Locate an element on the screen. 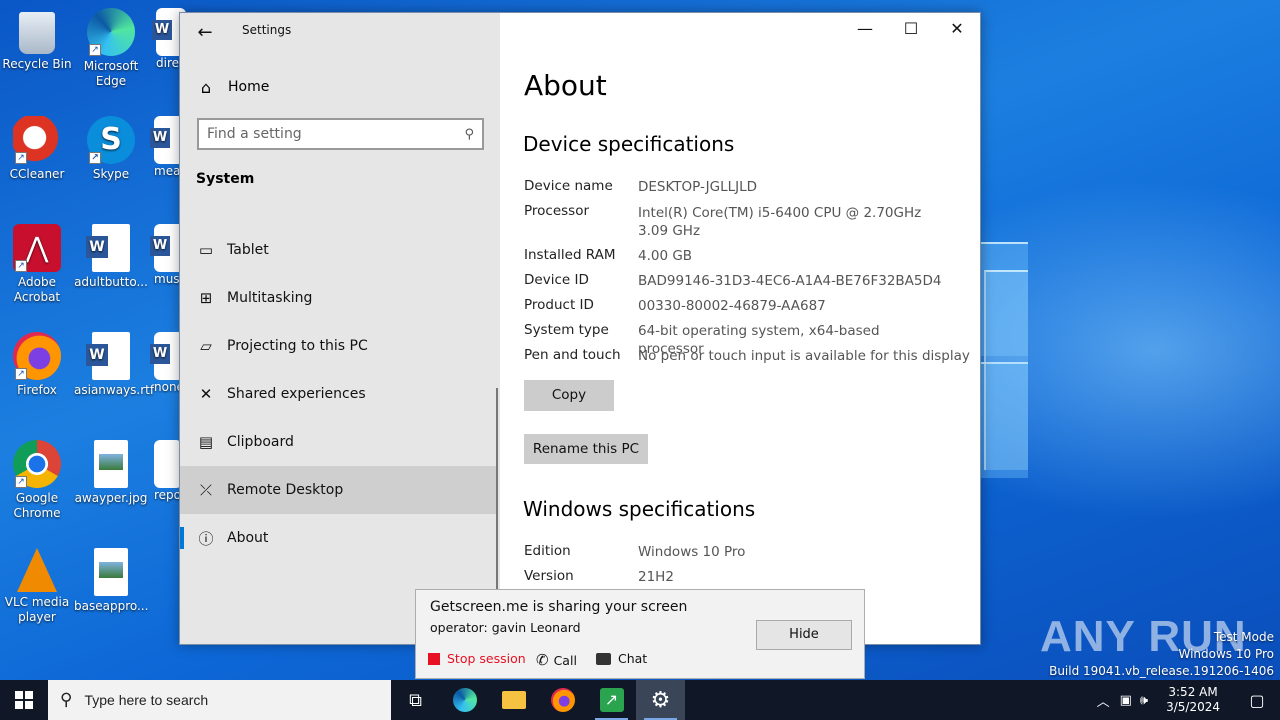  info-icon: ⓘ is located at coordinates (206, 538).